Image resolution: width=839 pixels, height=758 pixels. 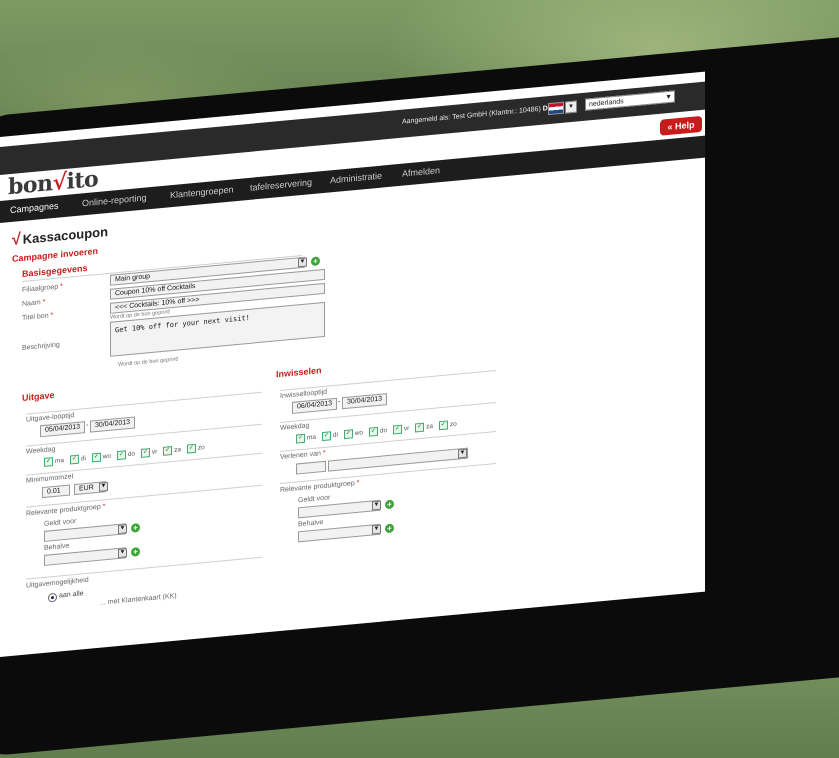 What do you see at coordinates (365, 401) in the screenshot?
I see `inwissel-date-to: 30/04/2013` at bounding box center [365, 401].